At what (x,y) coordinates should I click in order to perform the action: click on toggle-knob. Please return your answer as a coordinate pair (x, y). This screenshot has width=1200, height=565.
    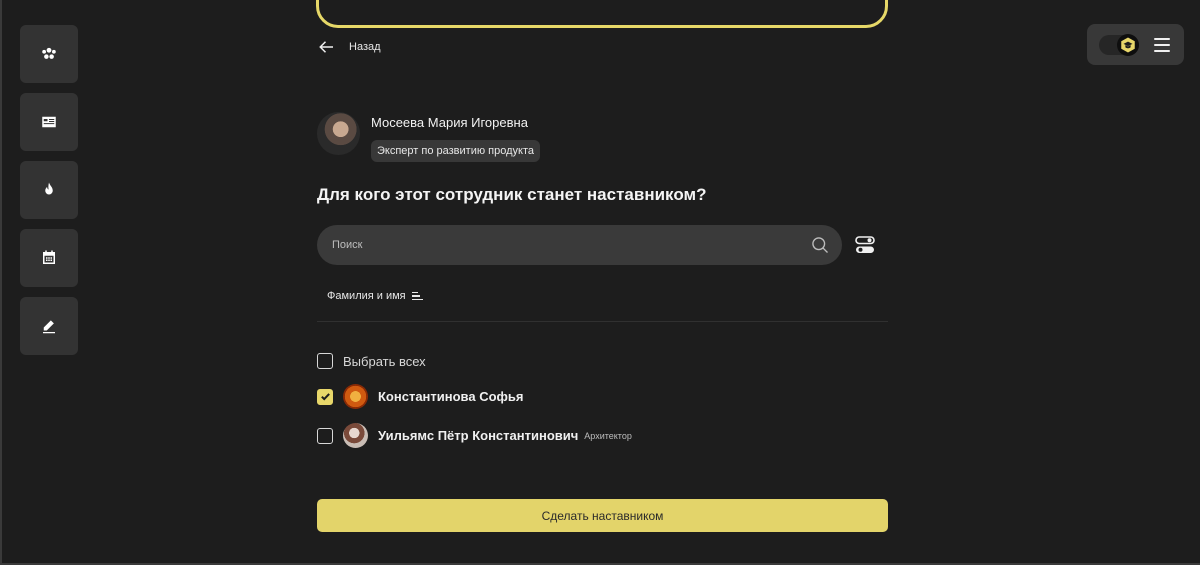
    Looking at the image, I should click on (1128, 44).